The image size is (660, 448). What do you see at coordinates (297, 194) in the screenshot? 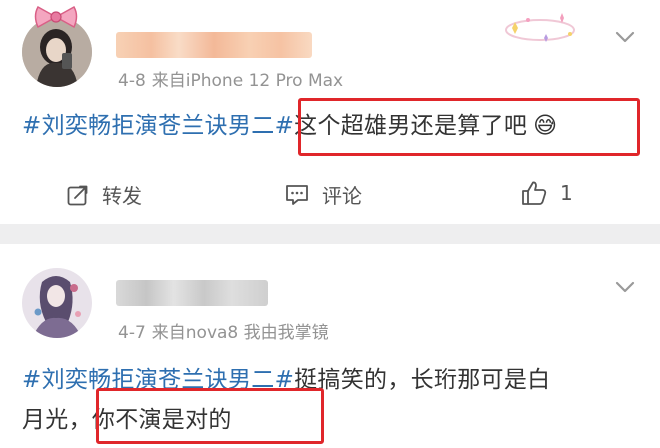
I see `comment-icon` at bounding box center [297, 194].